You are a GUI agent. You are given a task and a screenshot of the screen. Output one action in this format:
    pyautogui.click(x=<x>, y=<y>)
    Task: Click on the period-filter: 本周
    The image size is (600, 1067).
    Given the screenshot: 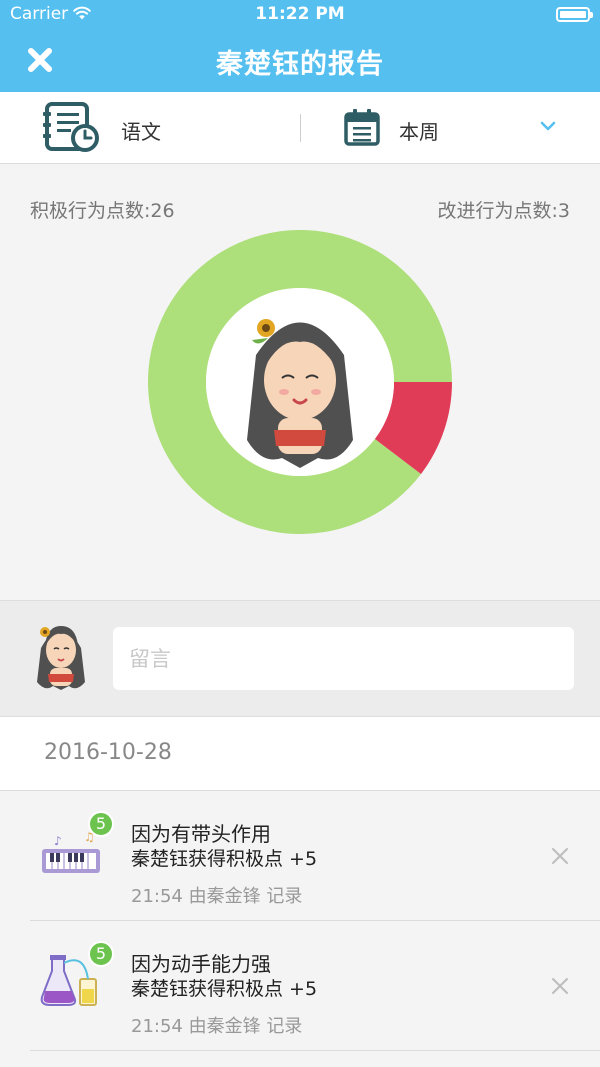 What is the action you would take?
    pyautogui.click(x=450, y=128)
    